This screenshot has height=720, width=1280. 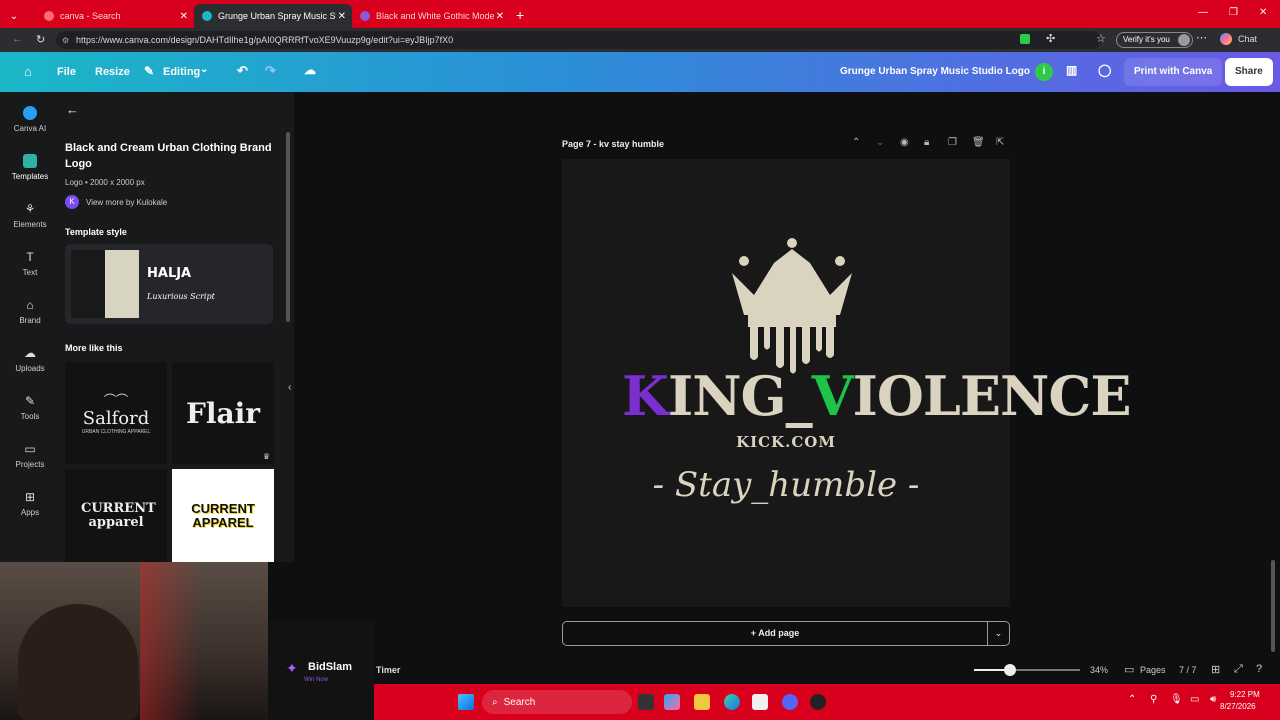 I want to click on rail-templates: Templates, so click(x=30, y=167).